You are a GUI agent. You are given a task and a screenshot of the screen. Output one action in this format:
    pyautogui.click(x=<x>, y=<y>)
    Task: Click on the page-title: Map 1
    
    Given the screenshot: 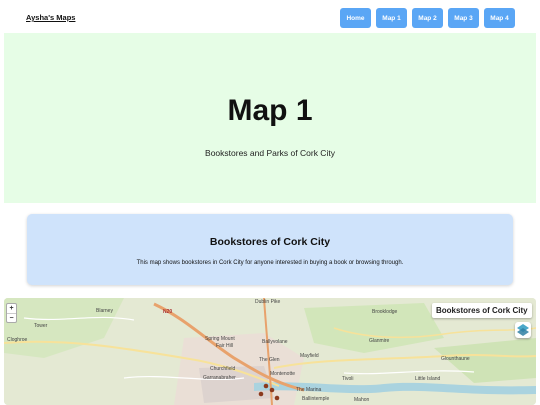 What is the action you would take?
    pyautogui.click(x=270, y=110)
    